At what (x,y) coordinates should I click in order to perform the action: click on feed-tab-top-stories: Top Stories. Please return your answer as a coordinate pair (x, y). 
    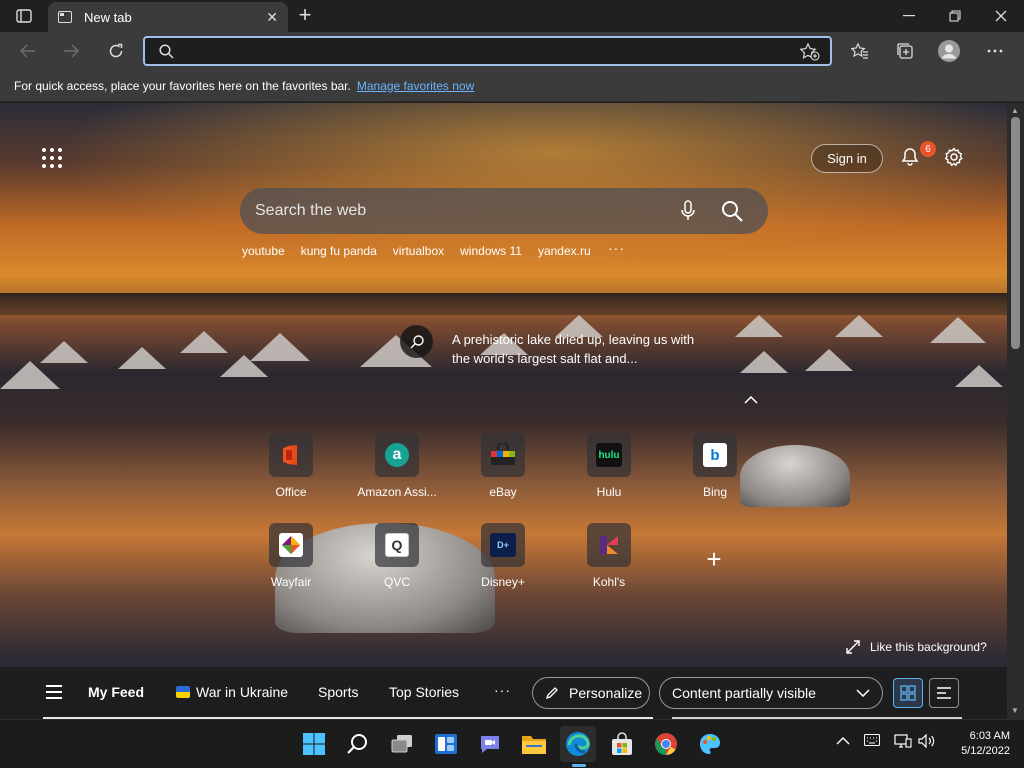
    Looking at the image, I should click on (424, 692).